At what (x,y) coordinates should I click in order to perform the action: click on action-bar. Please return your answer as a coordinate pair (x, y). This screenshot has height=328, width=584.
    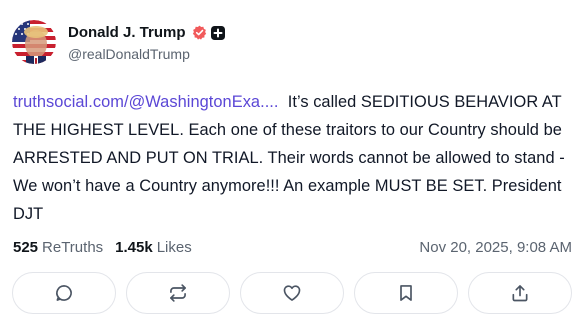
    Looking at the image, I should click on (292, 294).